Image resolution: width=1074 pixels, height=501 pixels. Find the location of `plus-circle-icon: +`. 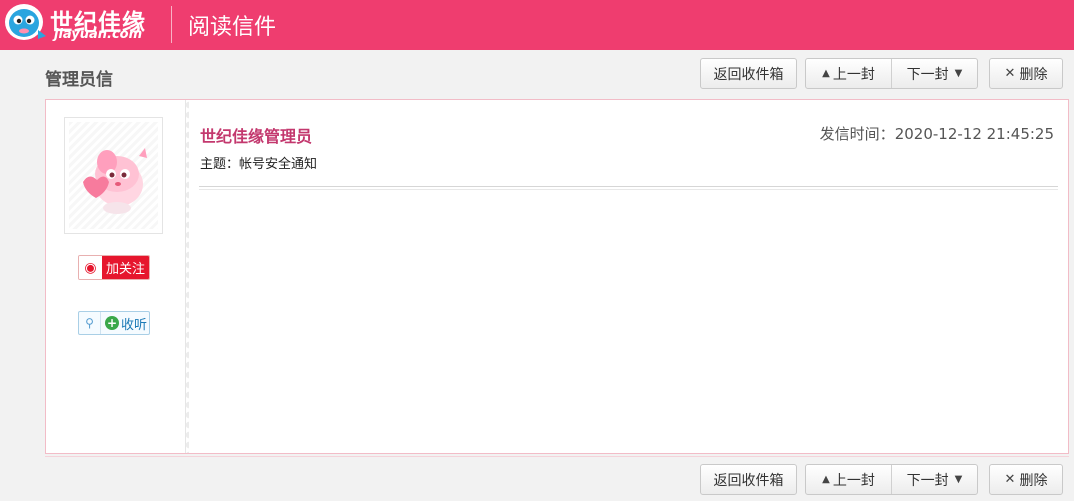

plus-circle-icon: + is located at coordinates (112, 323).